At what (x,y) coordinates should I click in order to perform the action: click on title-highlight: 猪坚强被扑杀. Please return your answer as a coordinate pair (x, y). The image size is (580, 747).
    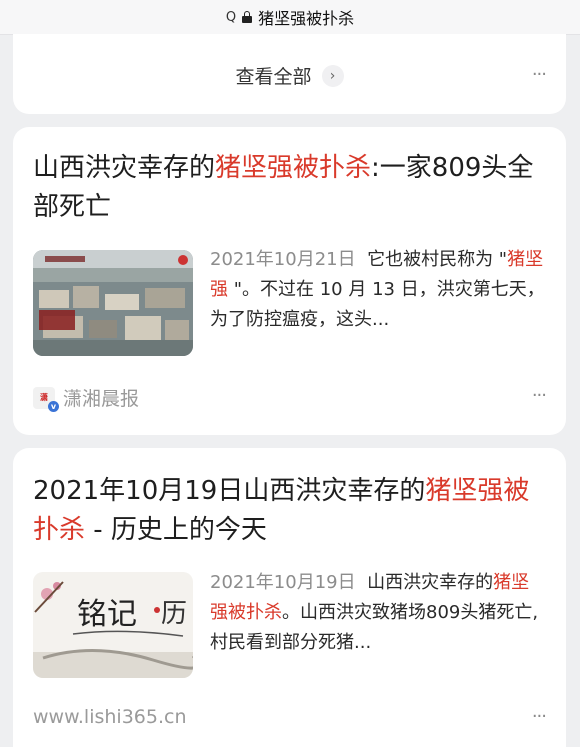
    Looking at the image, I should click on (293, 168).